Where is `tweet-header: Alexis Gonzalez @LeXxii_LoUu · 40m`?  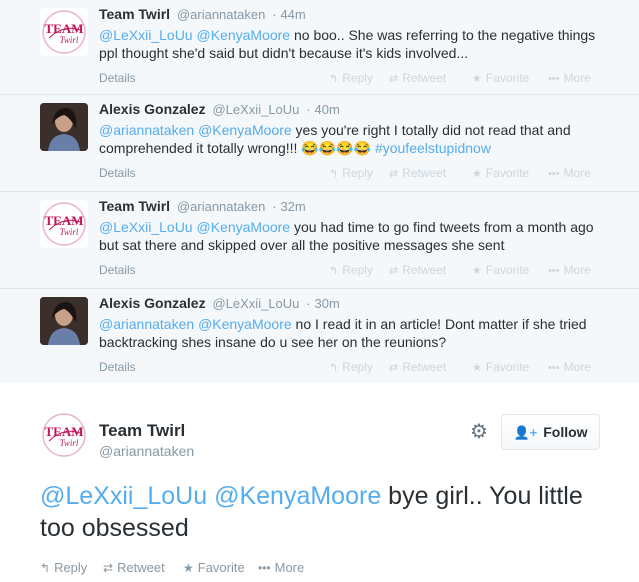
tweet-header: Alexis Gonzalez @LeXxii_LoUu · 40m is located at coordinates (219, 109).